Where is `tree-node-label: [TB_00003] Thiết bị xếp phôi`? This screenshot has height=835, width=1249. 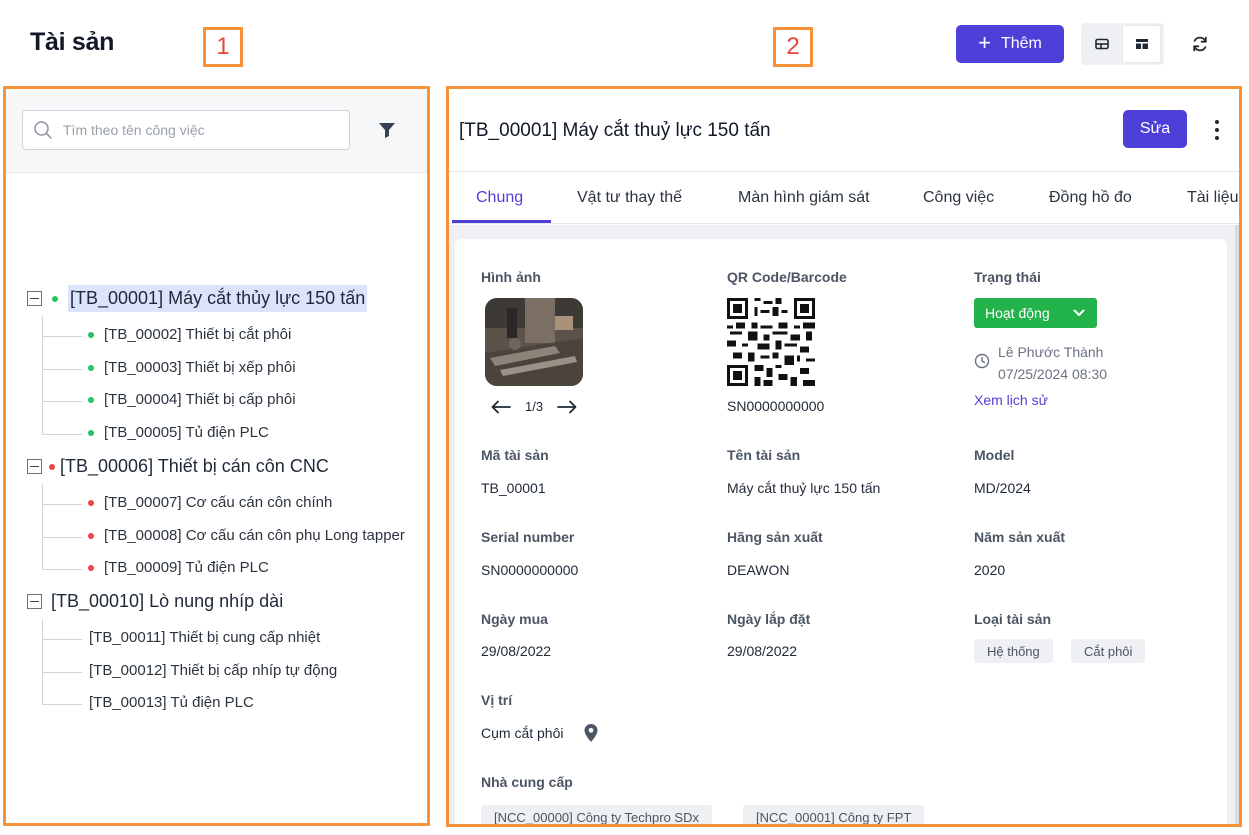
tree-node-label: [TB_00003] Thiết bị xếp phôi is located at coordinates (200, 367).